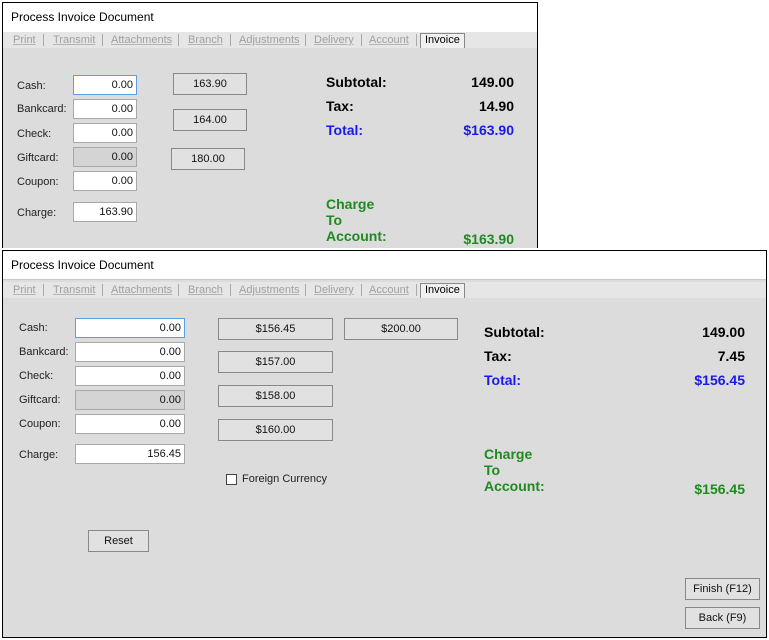  Describe the element at coordinates (210, 120) in the screenshot. I see `amount-button-2: 164.00` at that location.